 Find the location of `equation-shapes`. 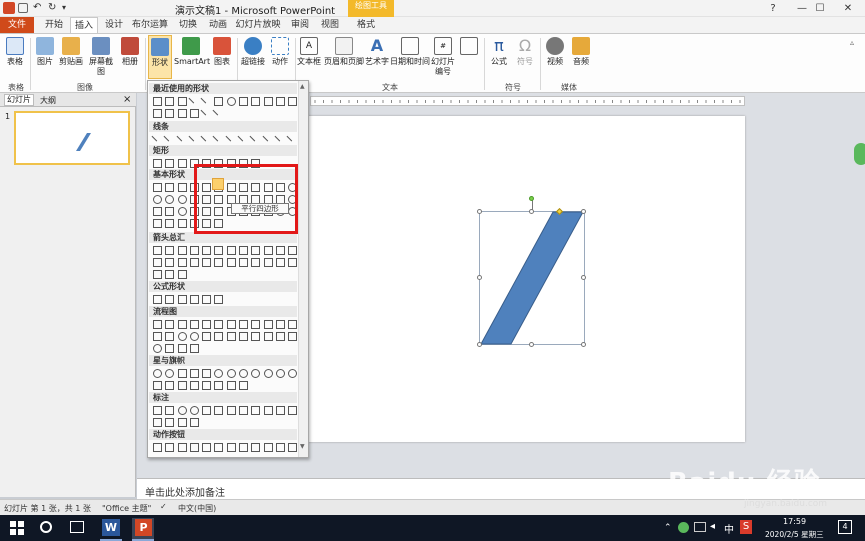

equation-shapes is located at coordinates (225, 299).